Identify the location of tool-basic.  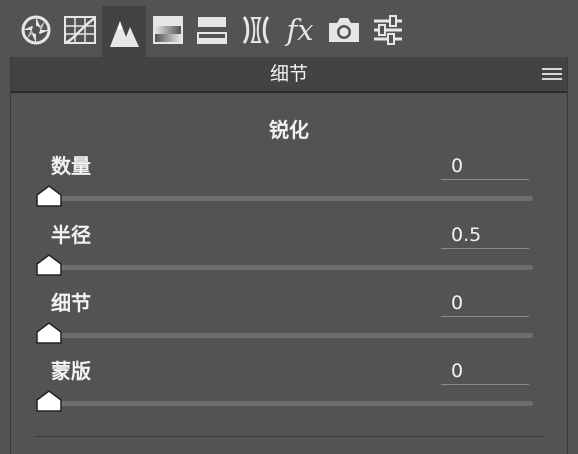
(36, 30).